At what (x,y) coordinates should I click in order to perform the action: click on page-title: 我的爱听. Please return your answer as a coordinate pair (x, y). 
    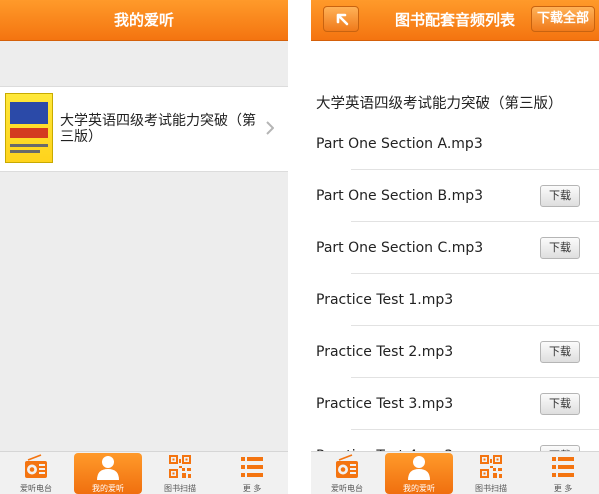
    Looking at the image, I should click on (143, 20).